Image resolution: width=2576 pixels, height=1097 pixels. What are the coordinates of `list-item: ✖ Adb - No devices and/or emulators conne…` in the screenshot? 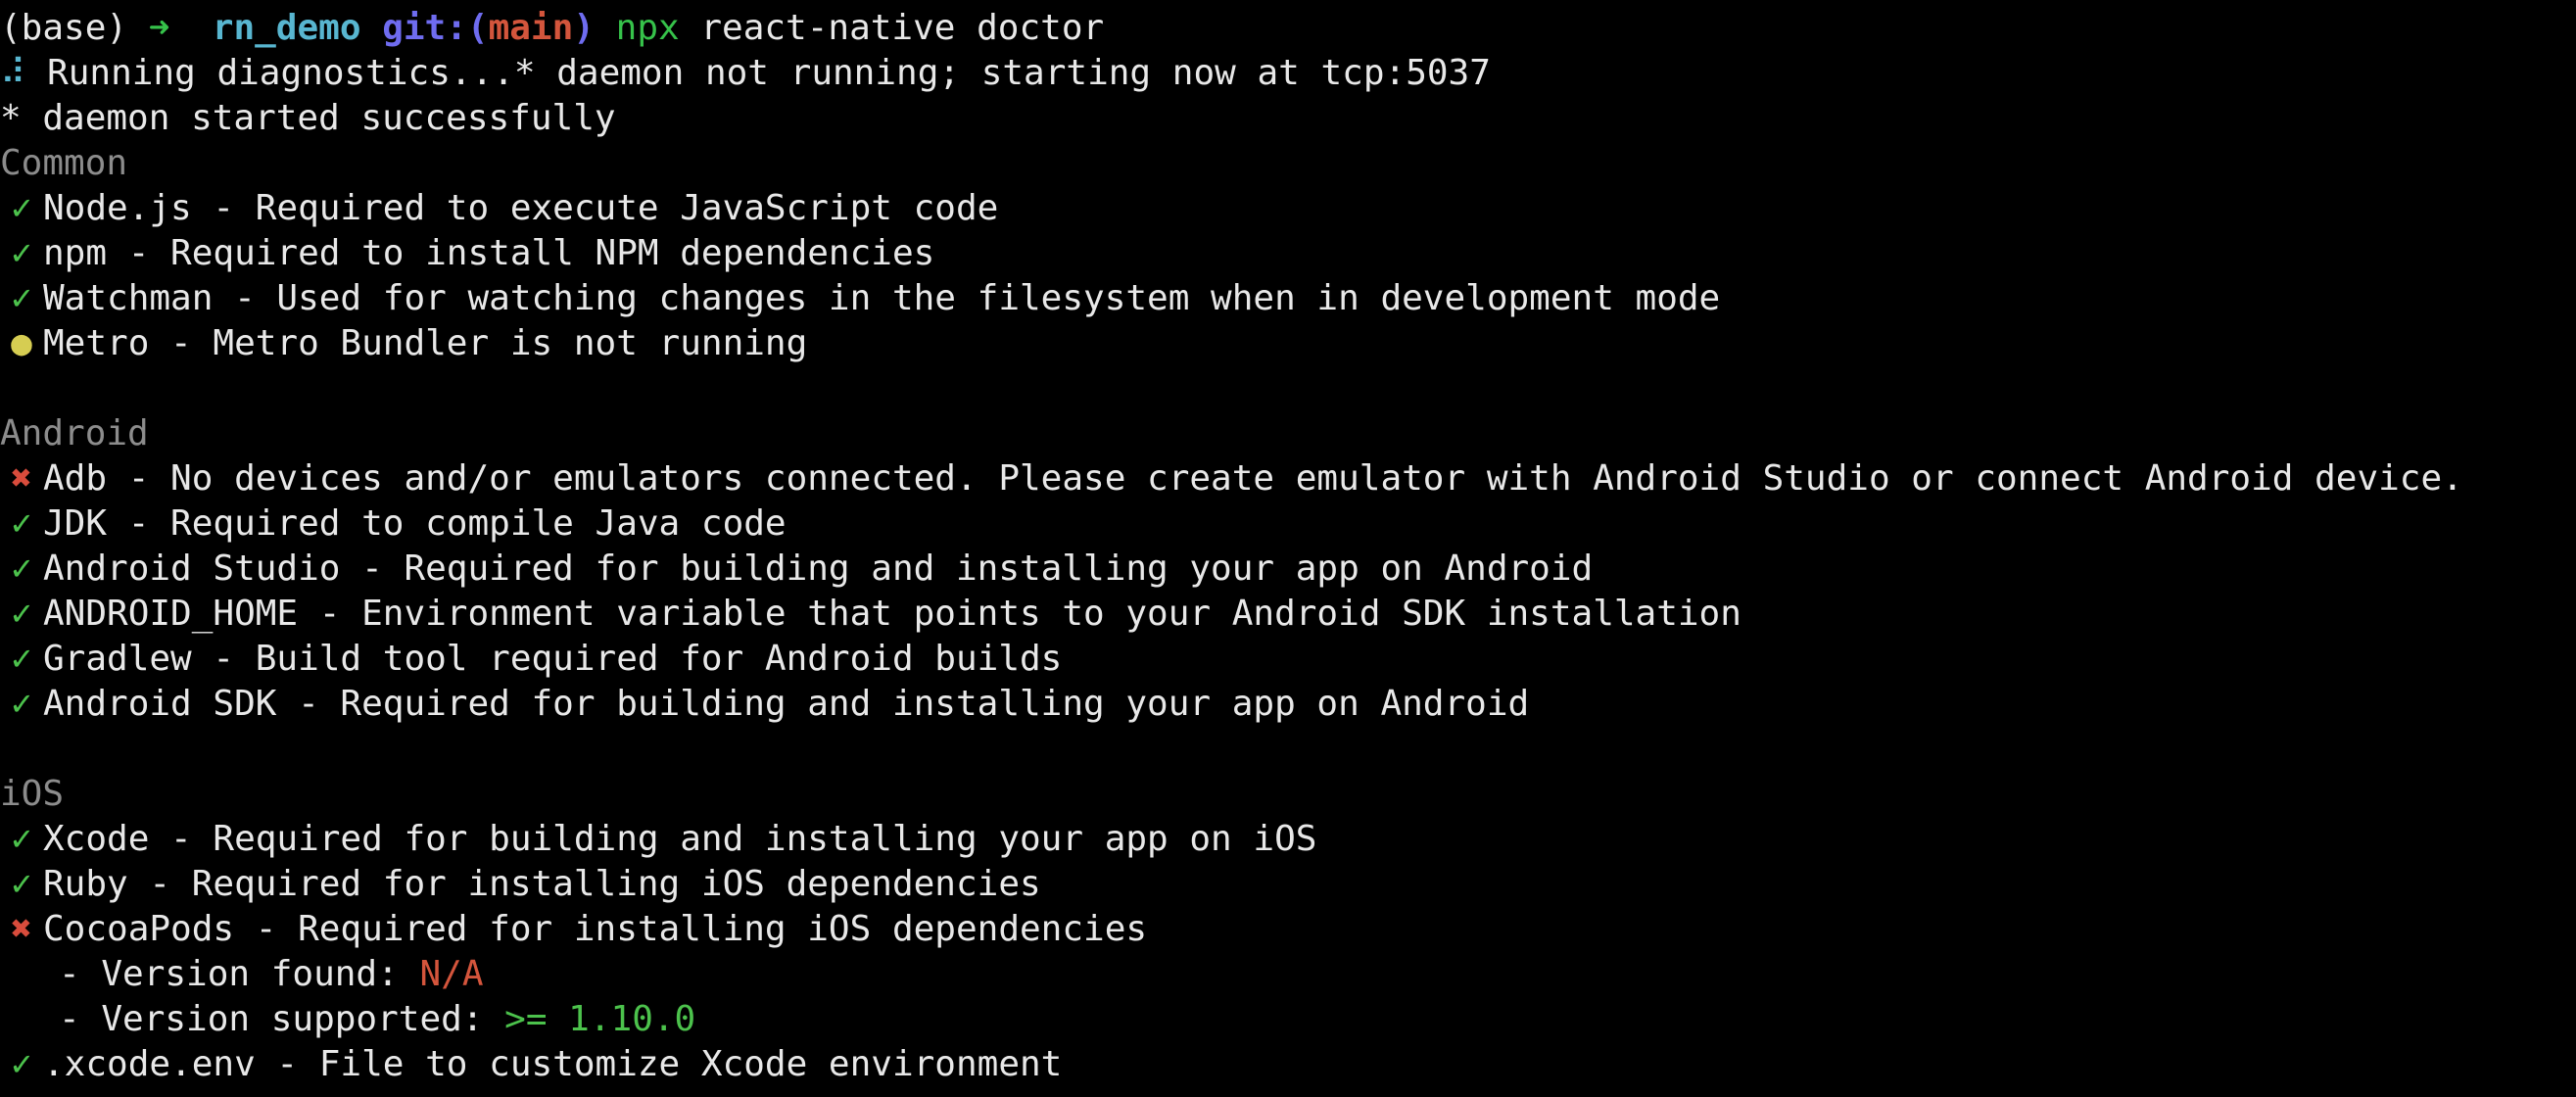 It's located at (1231, 478).